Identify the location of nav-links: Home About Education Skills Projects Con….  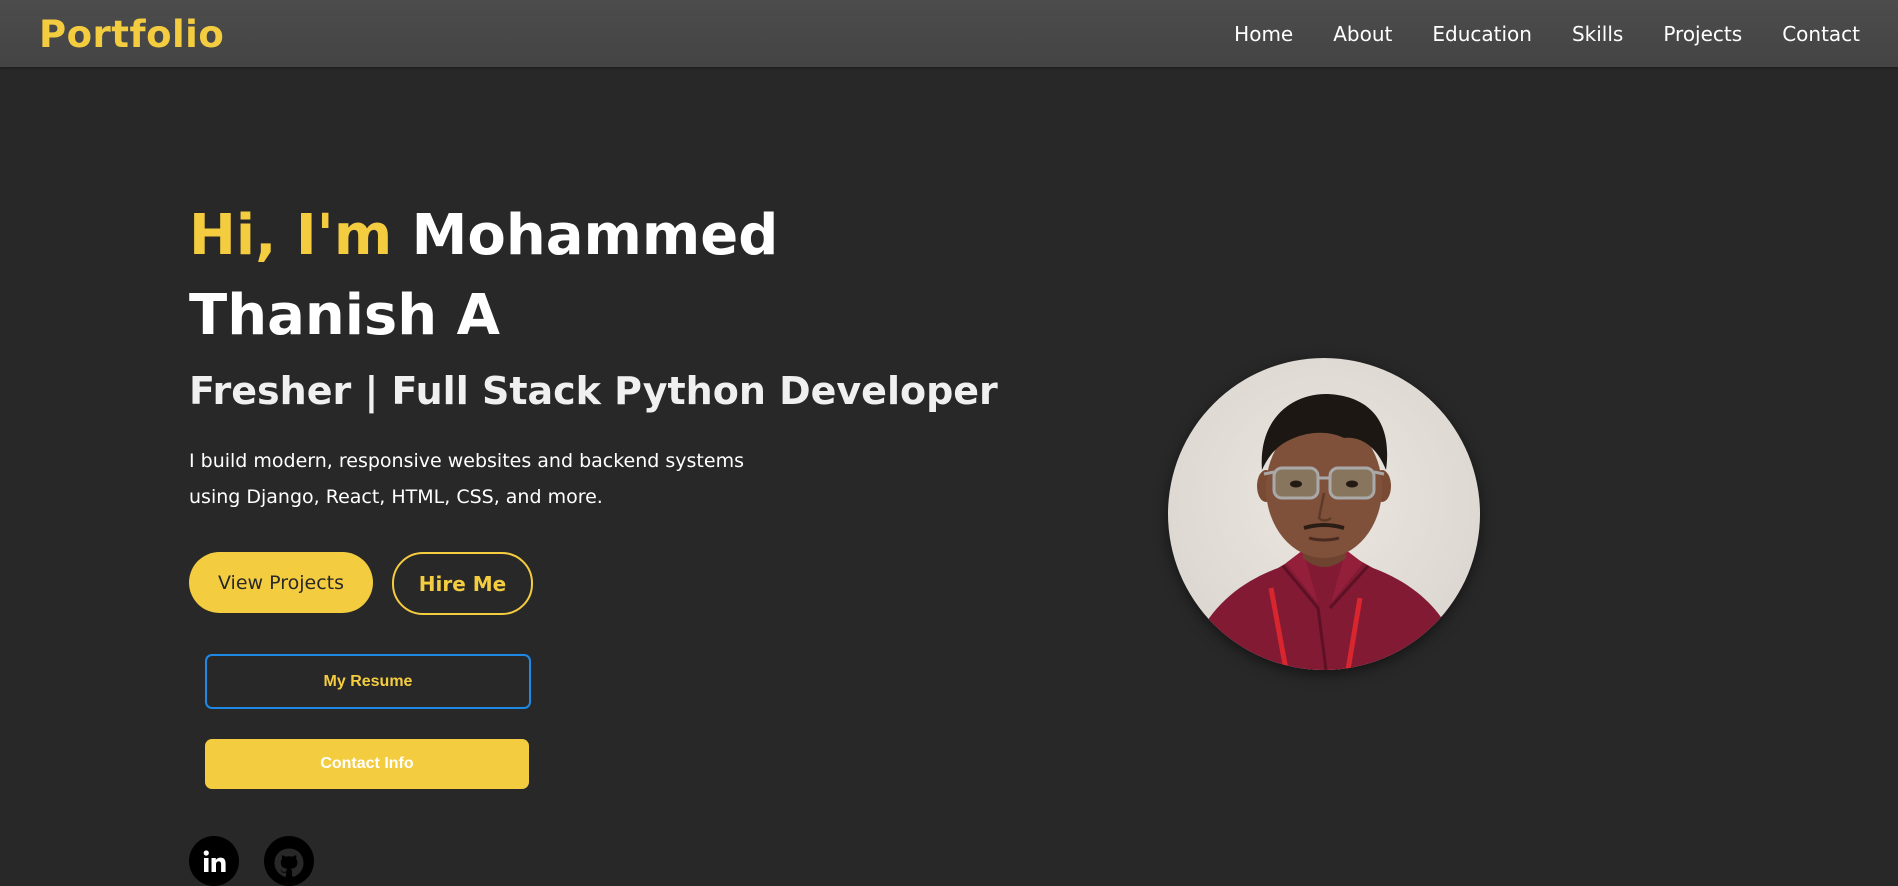
(1547, 34).